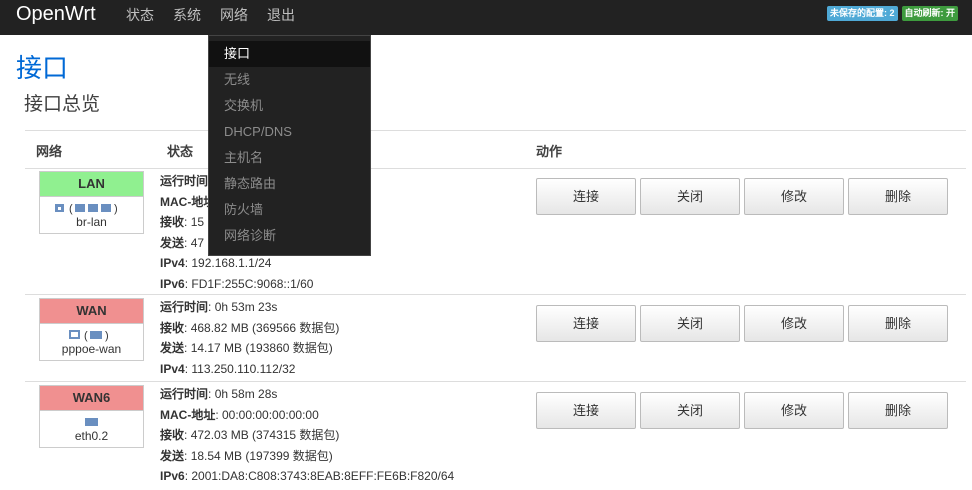 The image size is (972, 490). Describe the element at coordinates (549, 151) in the screenshot. I see `header-actions: 动作` at that location.